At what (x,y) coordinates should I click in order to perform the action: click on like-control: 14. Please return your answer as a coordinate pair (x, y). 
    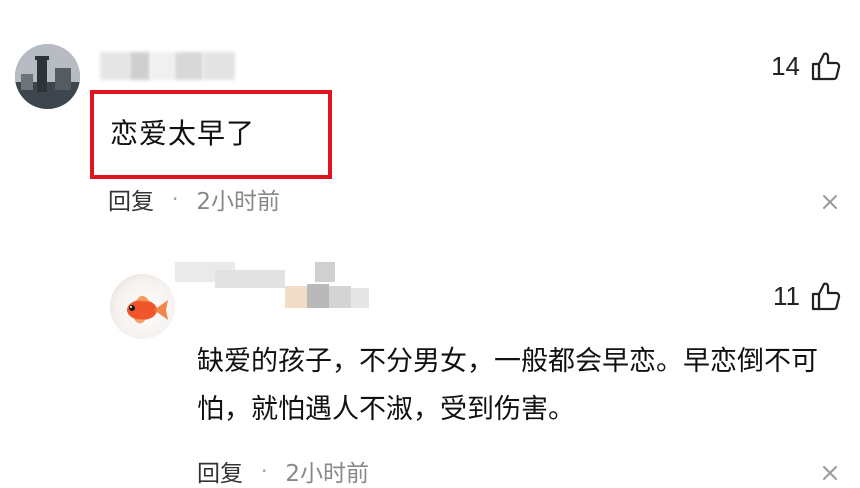
    Looking at the image, I should click on (806, 66).